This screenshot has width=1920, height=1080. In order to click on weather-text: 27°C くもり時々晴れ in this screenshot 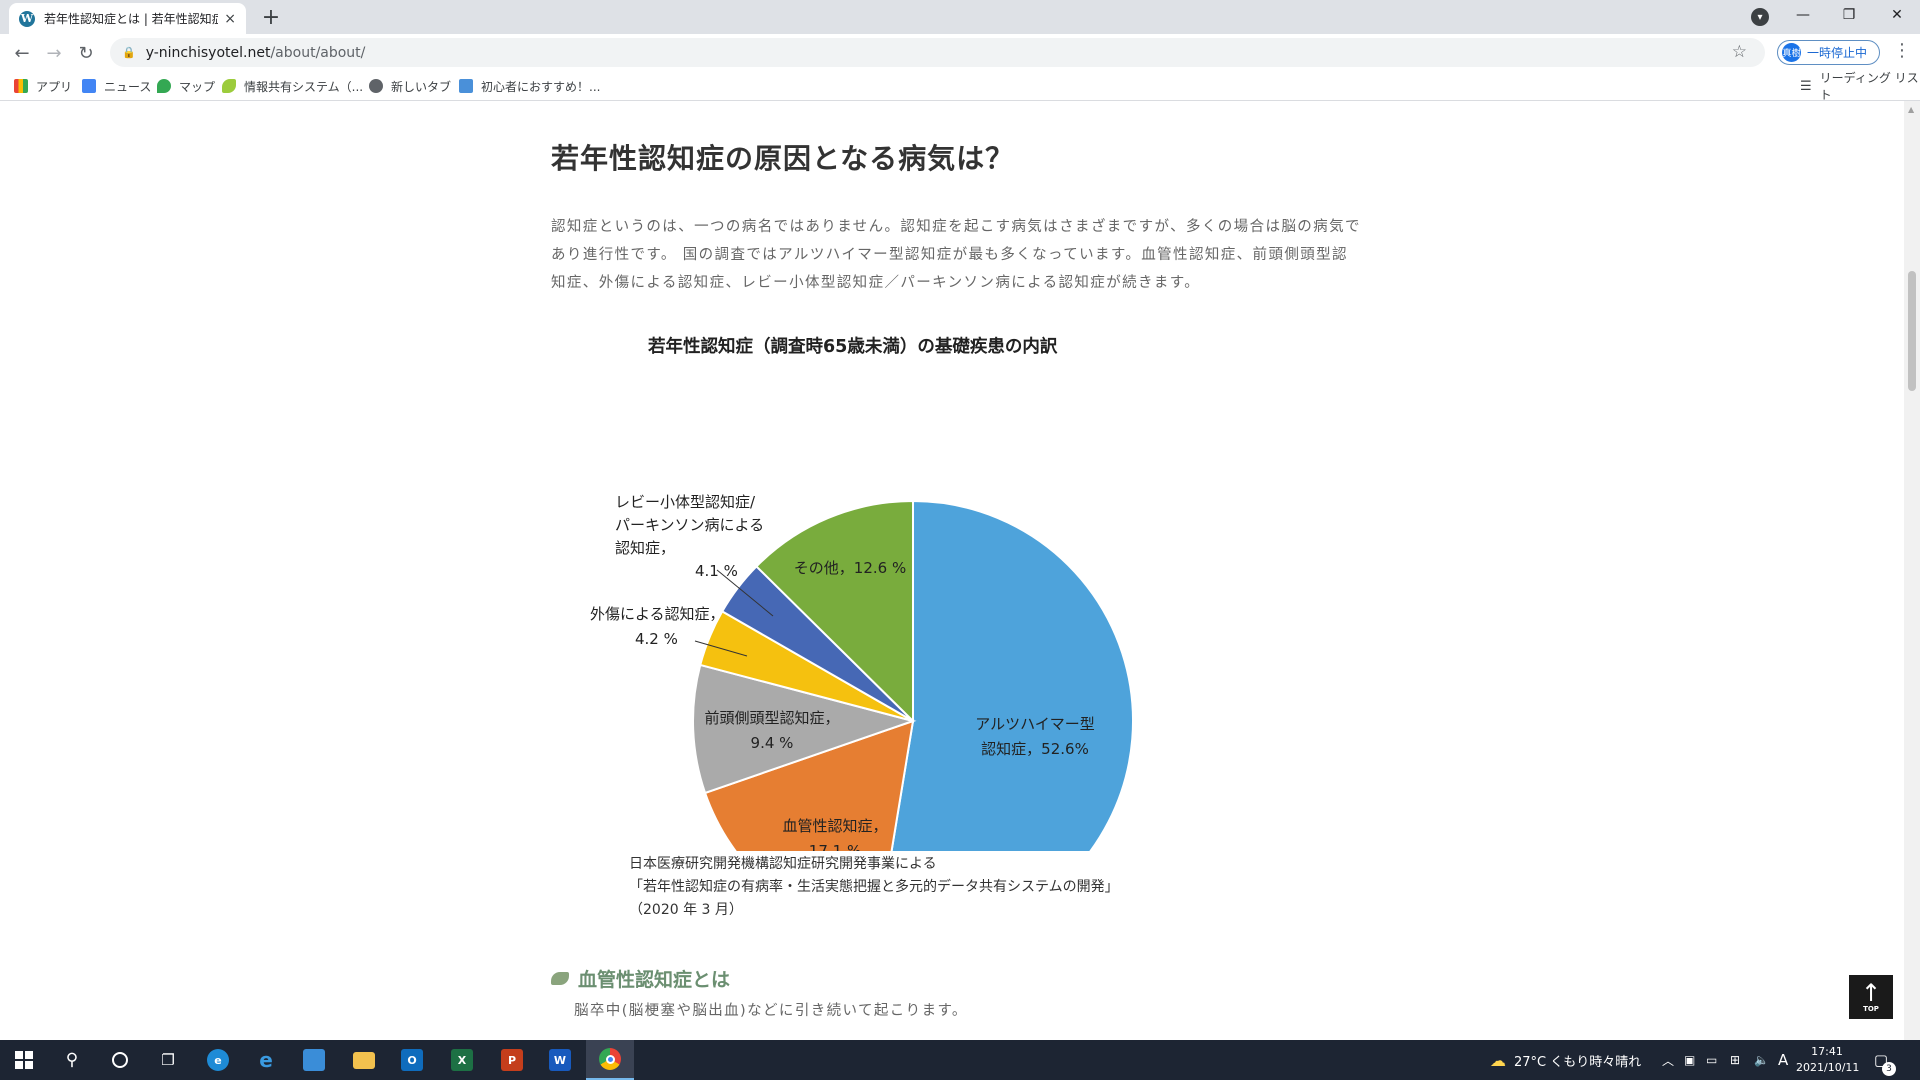, I will do `click(1578, 1062)`.